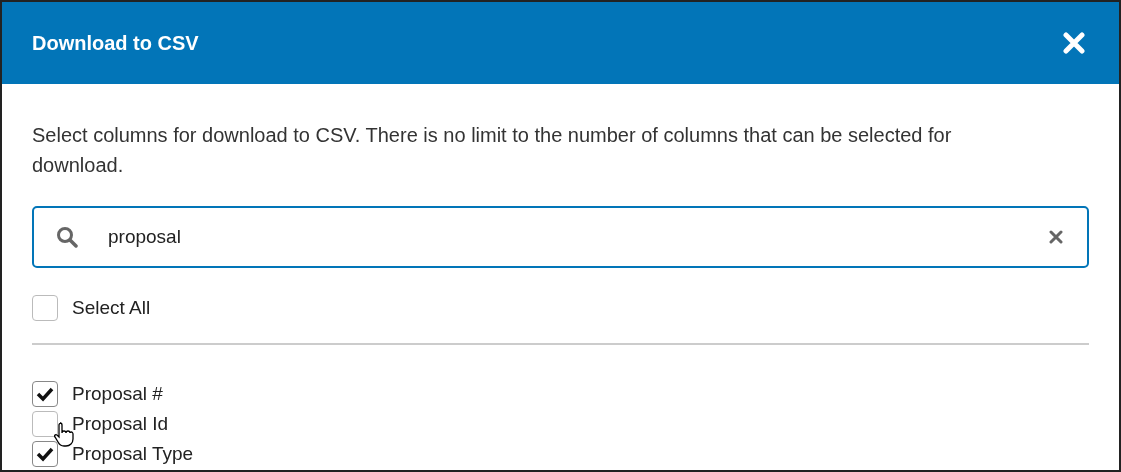 The height and width of the screenshot is (472, 1121). What do you see at coordinates (64, 434) in the screenshot?
I see `hand-cursor-icon` at bounding box center [64, 434].